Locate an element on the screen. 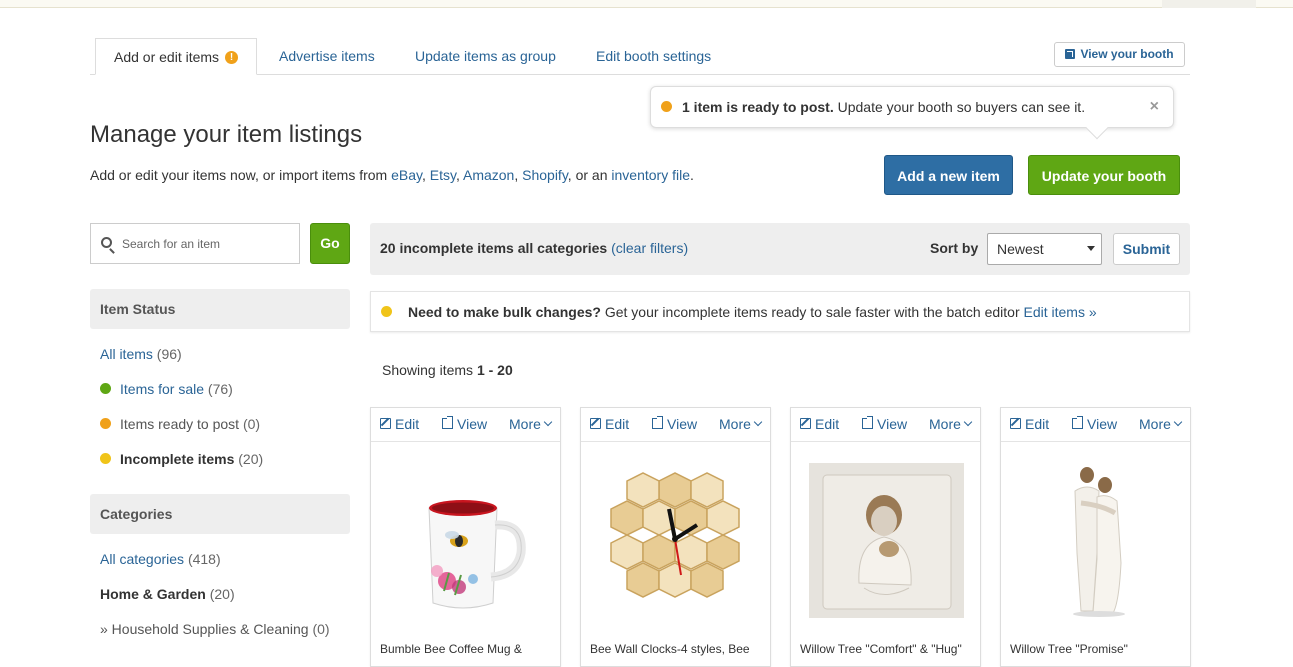 Image resolution: width=1293 pixels, height=667 pixels. categories-heading: Categories is located at coordinates (220, 514).